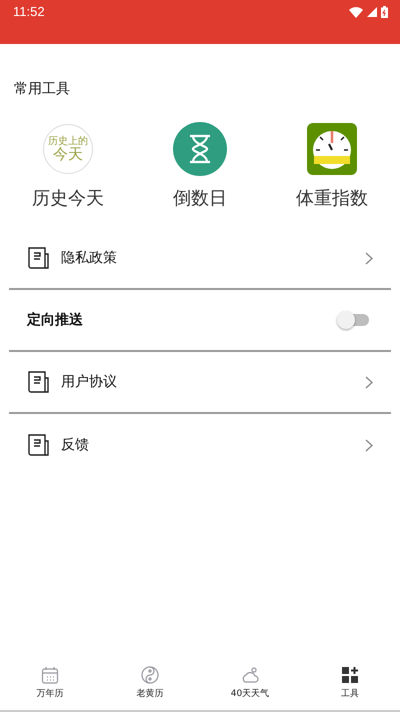 The height and width of the screenshot is (712, 400). What do you see at coordinates (372, 12) in the screenshot?
I see `signal-icon` at bounding box center [372, 12].